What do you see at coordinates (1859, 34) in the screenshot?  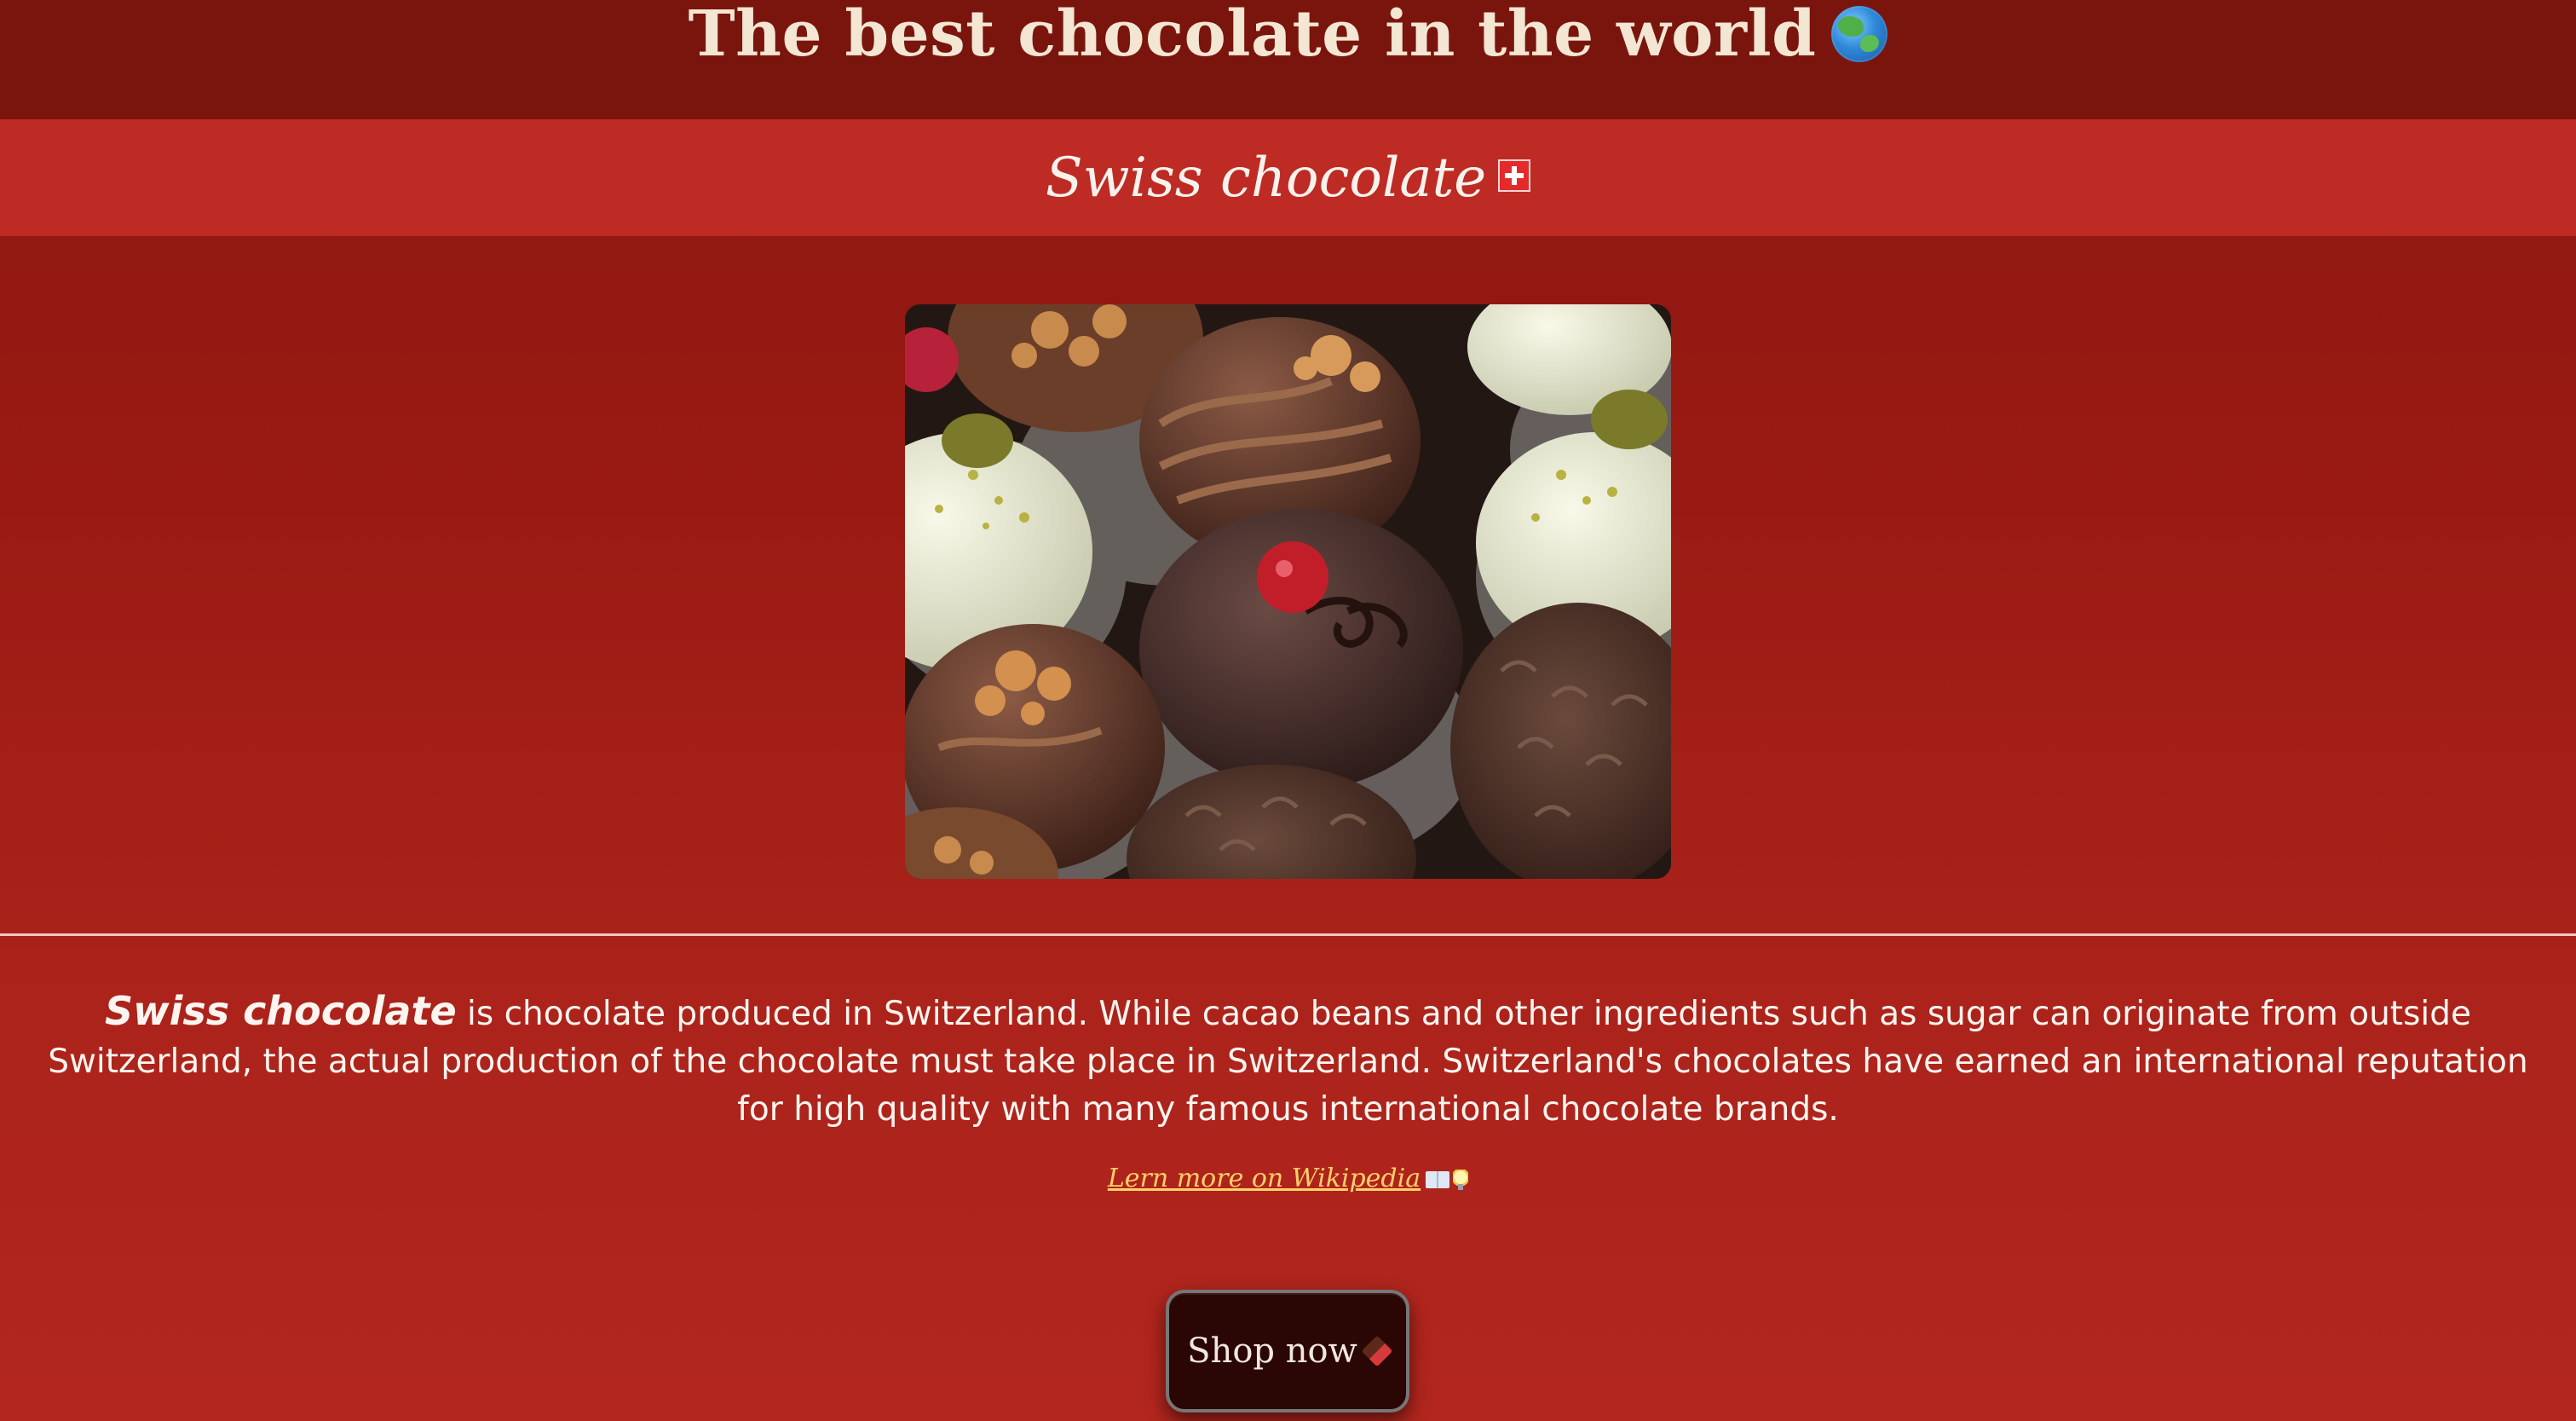 I see `globe-icon` at bounding box center [1859, 34].